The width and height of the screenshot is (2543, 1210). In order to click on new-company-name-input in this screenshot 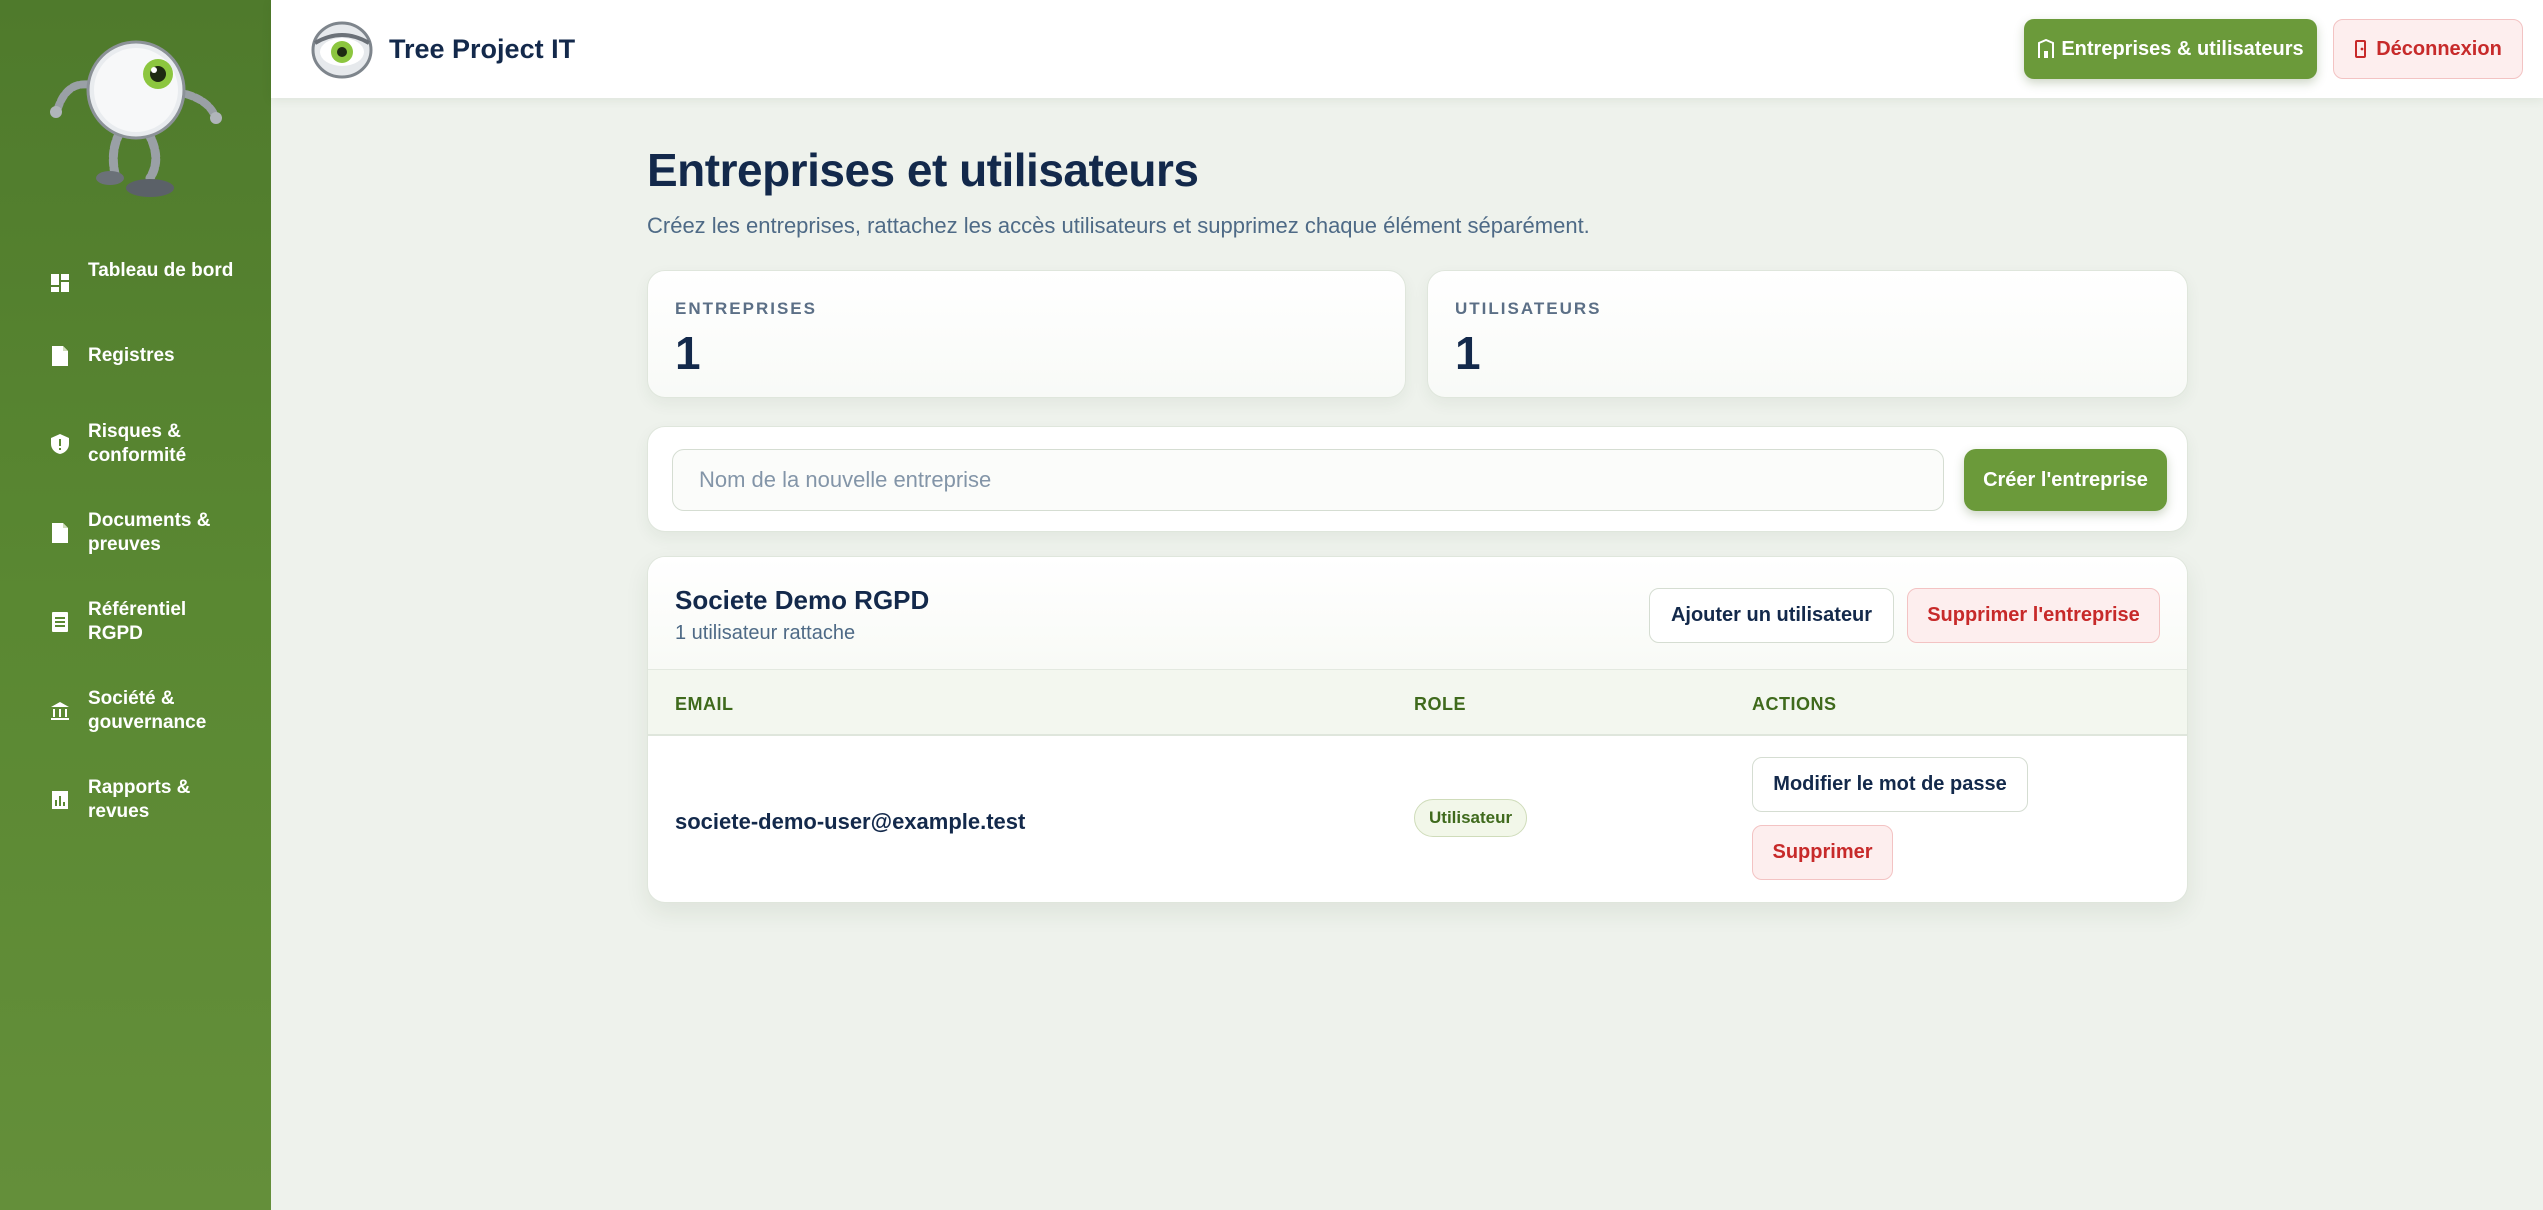, I will do `click(1308, 480)`.